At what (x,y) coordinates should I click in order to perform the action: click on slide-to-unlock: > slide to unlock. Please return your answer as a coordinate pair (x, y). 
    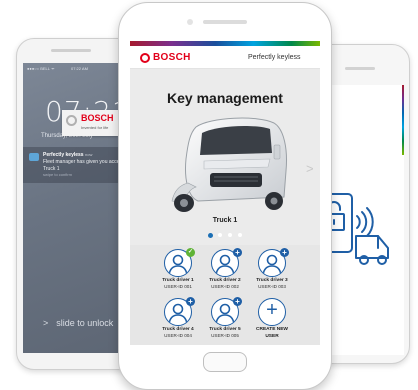
    Looking at the image, I should click on (78, 323).